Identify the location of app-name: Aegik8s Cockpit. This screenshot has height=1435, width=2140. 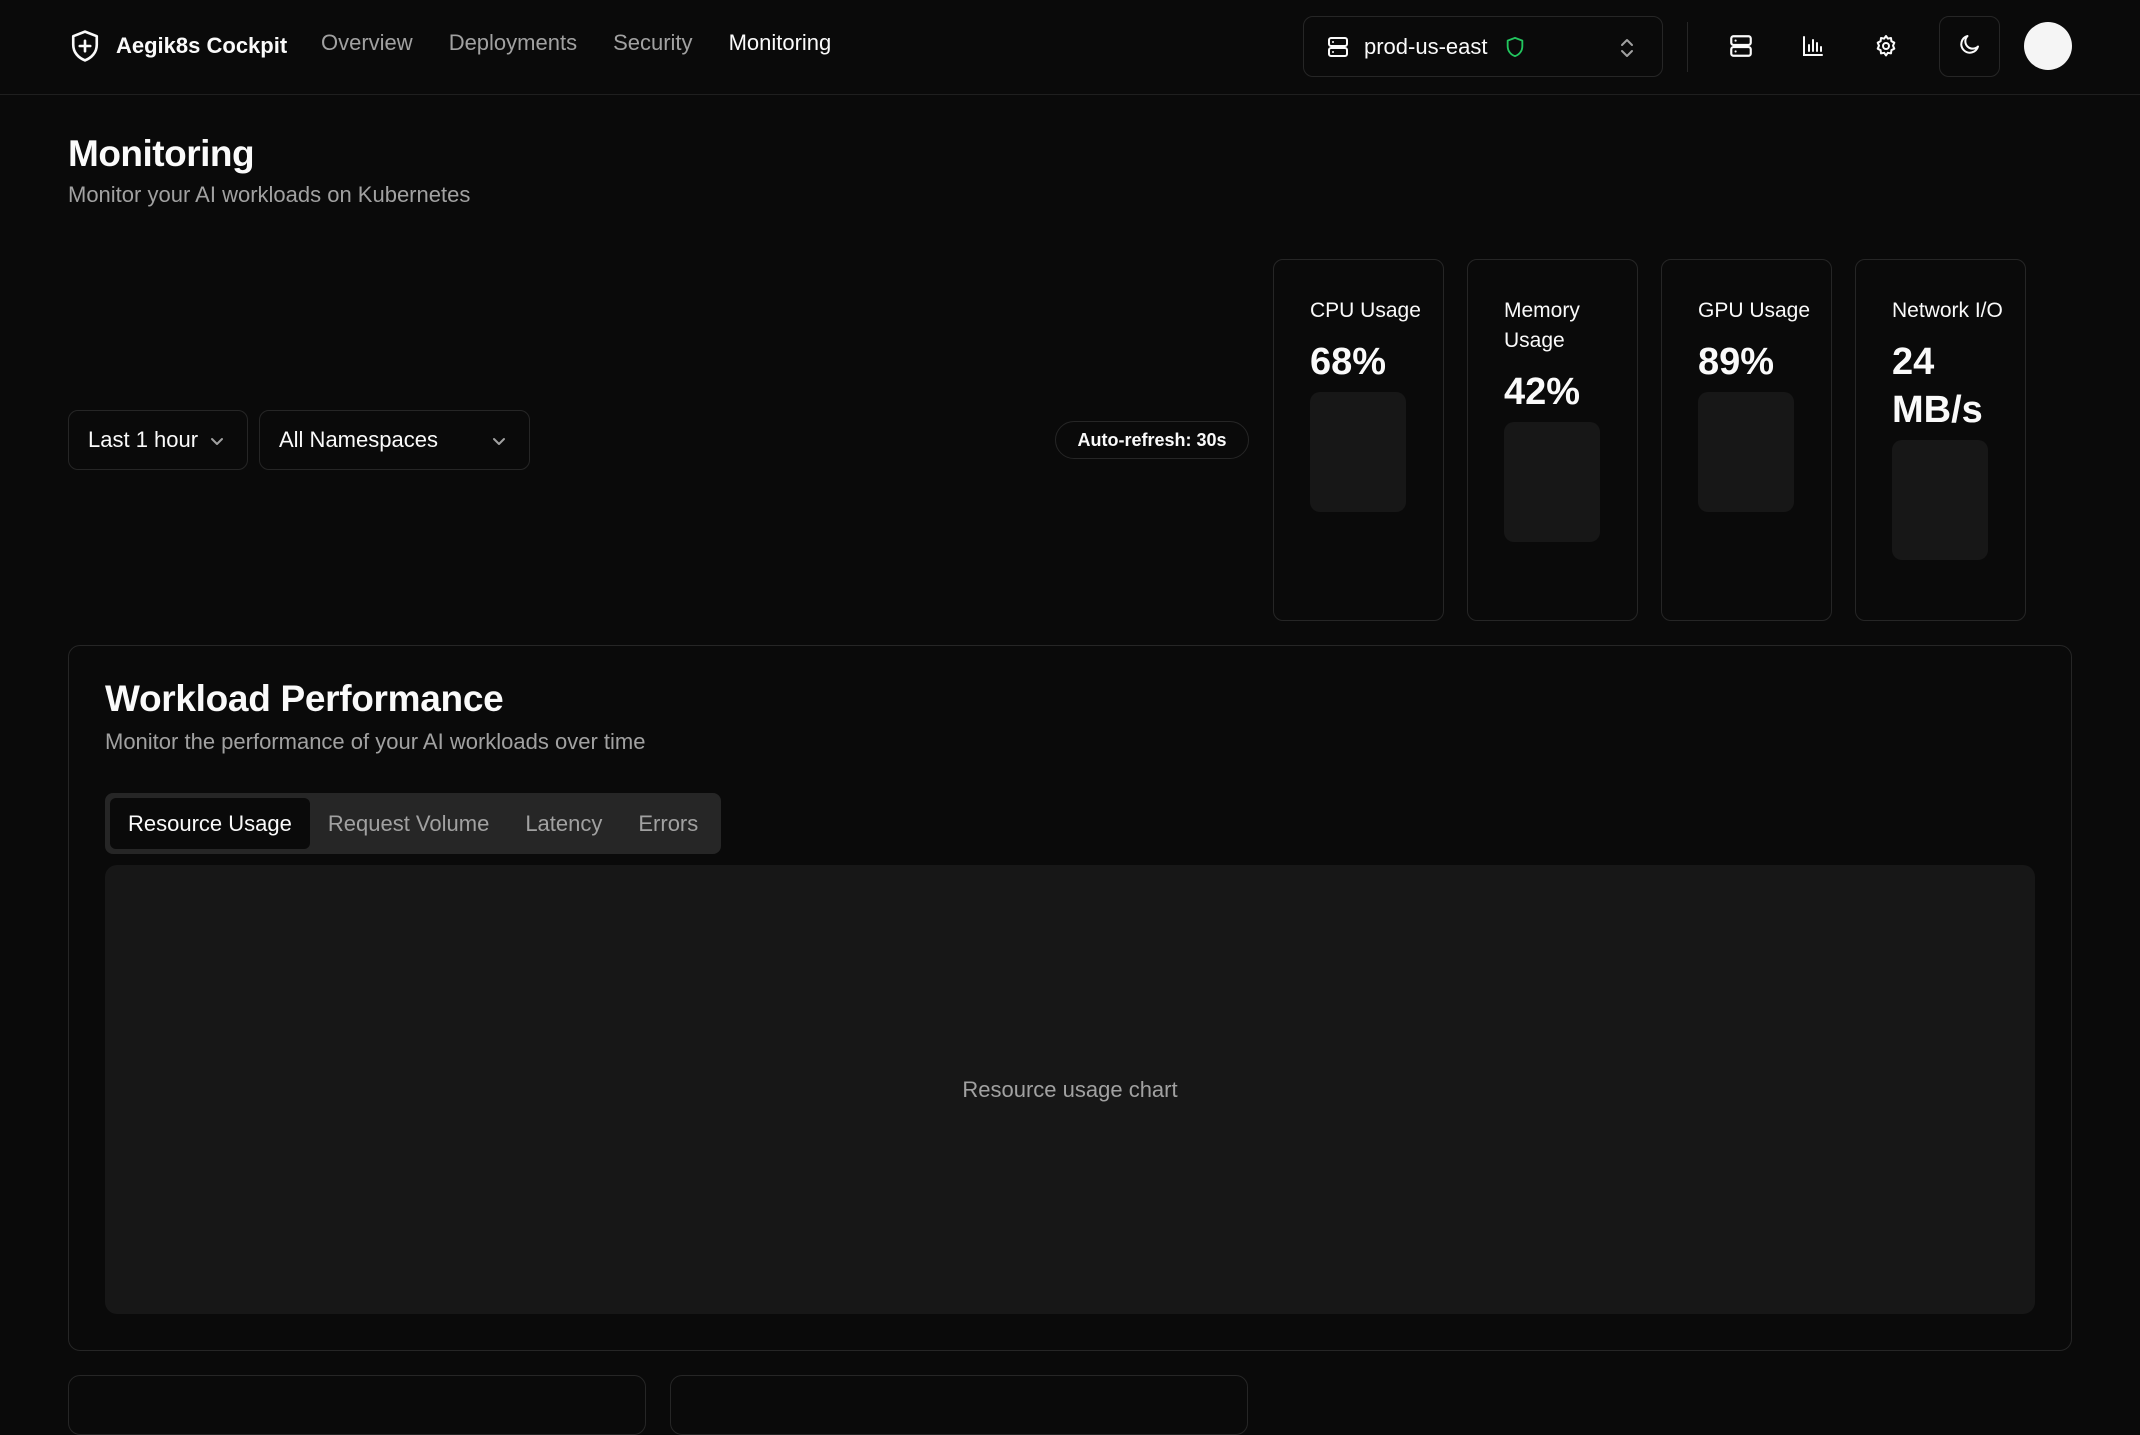
(202, 45).